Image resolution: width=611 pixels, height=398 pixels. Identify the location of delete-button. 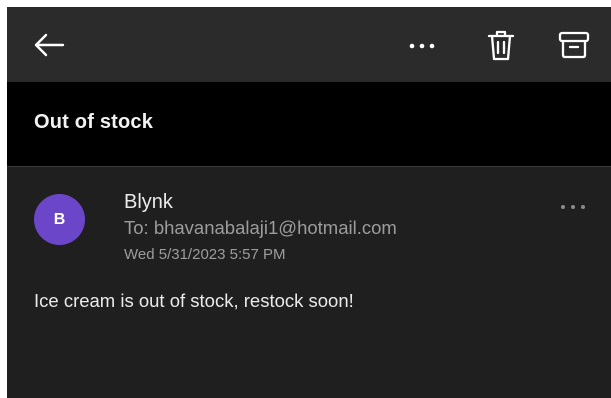
(501, 45).